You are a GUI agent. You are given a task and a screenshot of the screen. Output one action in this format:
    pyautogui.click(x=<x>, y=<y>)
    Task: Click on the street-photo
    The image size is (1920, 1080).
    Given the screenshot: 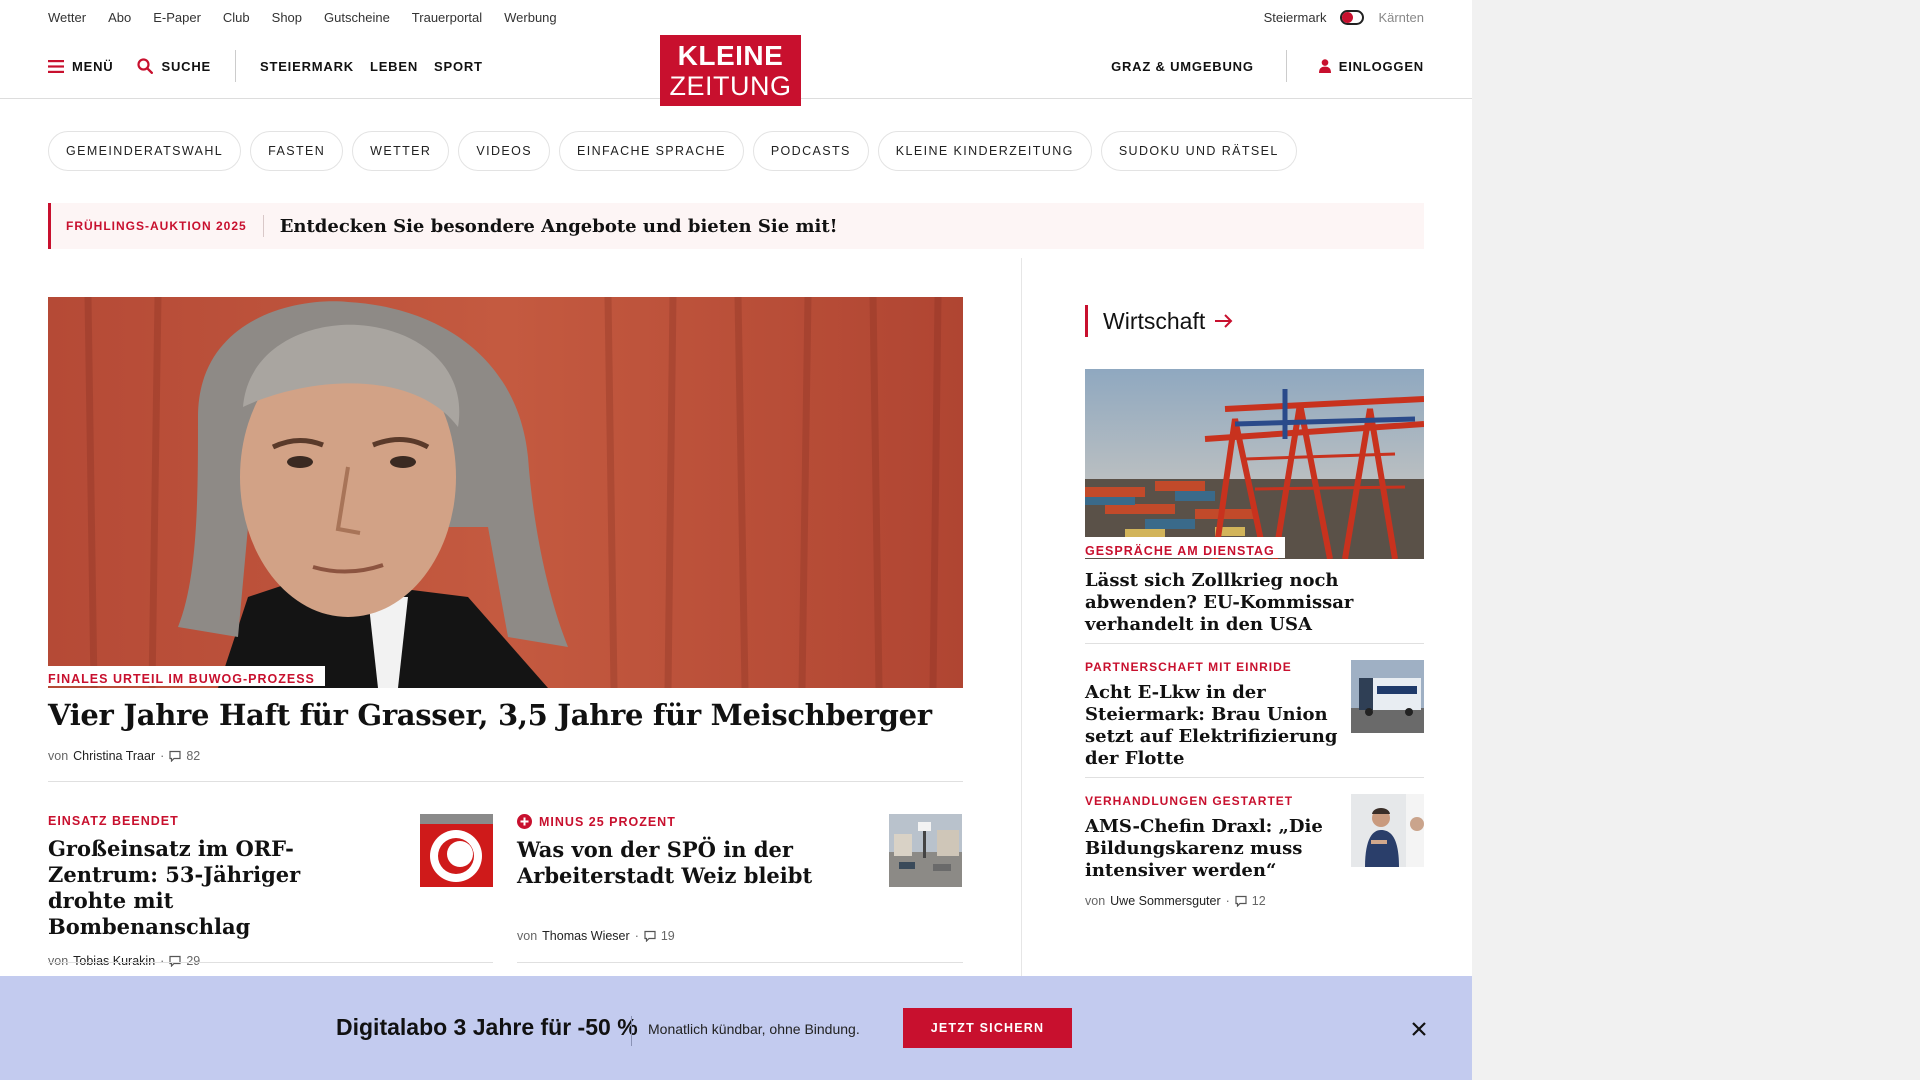 What is the action you would take?
    pyautogui.click(x=925, y=850)
    